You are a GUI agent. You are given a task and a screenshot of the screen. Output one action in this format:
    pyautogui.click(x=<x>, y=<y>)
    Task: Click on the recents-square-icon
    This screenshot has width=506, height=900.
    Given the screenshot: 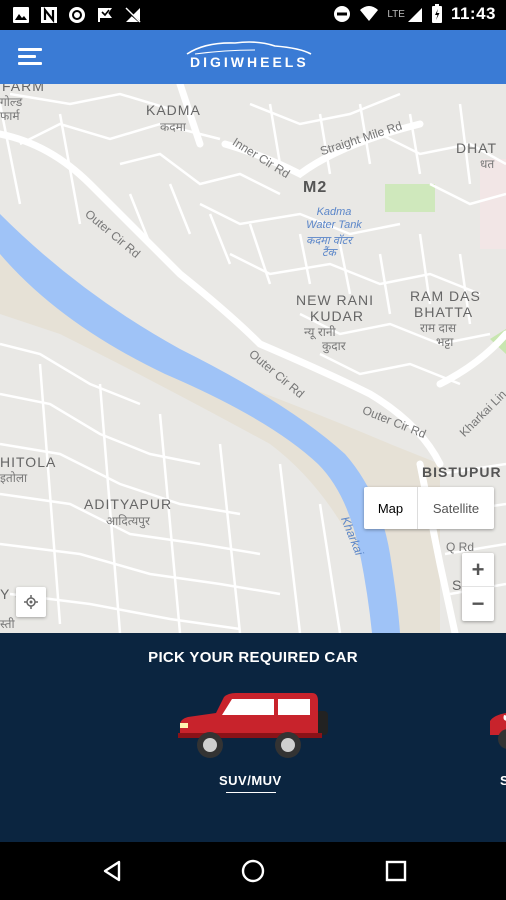 What is the action you would take?
    pyautogui.click(x=396, y=871)
    